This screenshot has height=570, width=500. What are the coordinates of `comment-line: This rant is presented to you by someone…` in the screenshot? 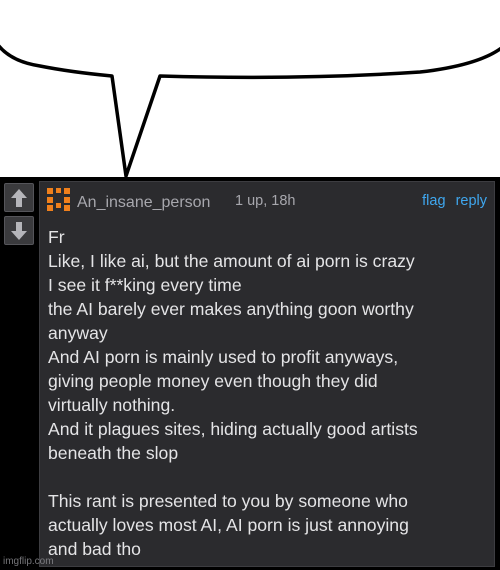 It's located at (228, 501).